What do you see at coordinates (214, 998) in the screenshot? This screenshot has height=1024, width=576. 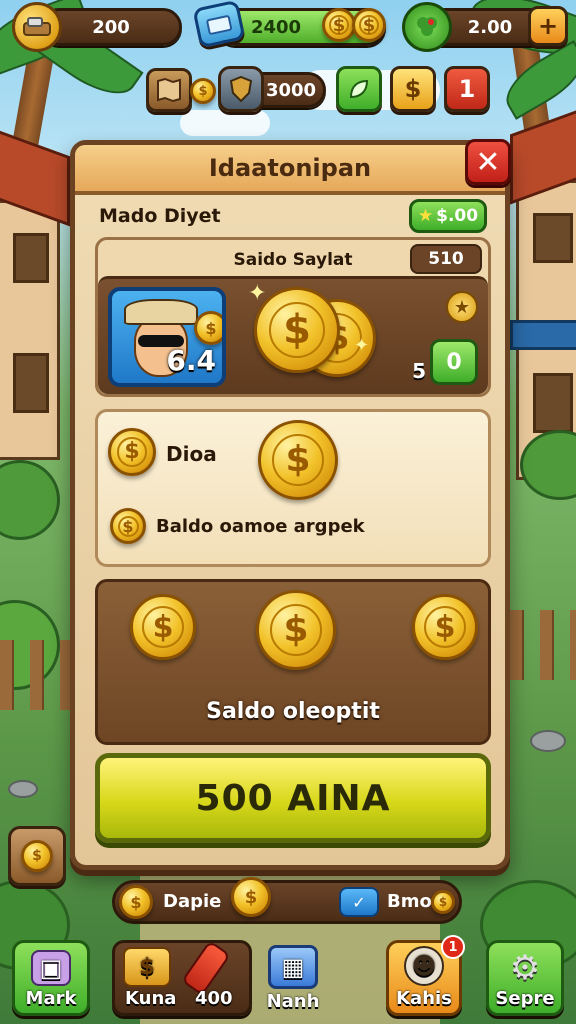 I see `nav-count-label: 400` at bounding box center [214, 998].